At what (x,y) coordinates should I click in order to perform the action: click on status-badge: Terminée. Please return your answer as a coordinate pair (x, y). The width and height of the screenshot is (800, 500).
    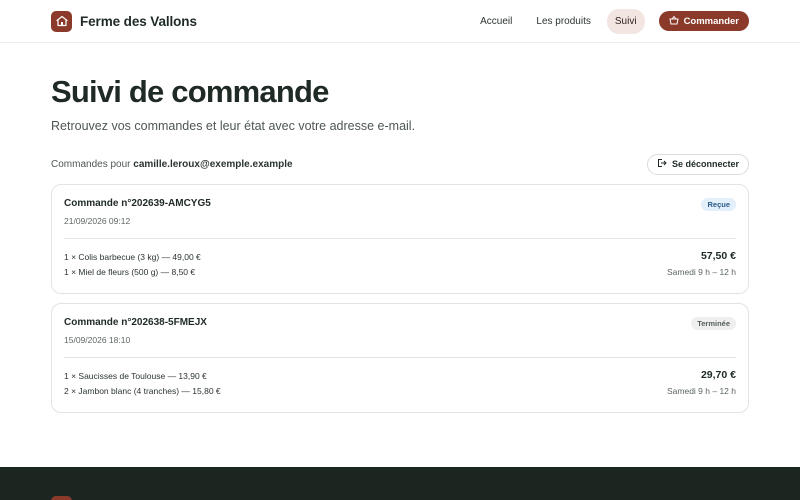
    Looking at the image, I should click on (713, 323).